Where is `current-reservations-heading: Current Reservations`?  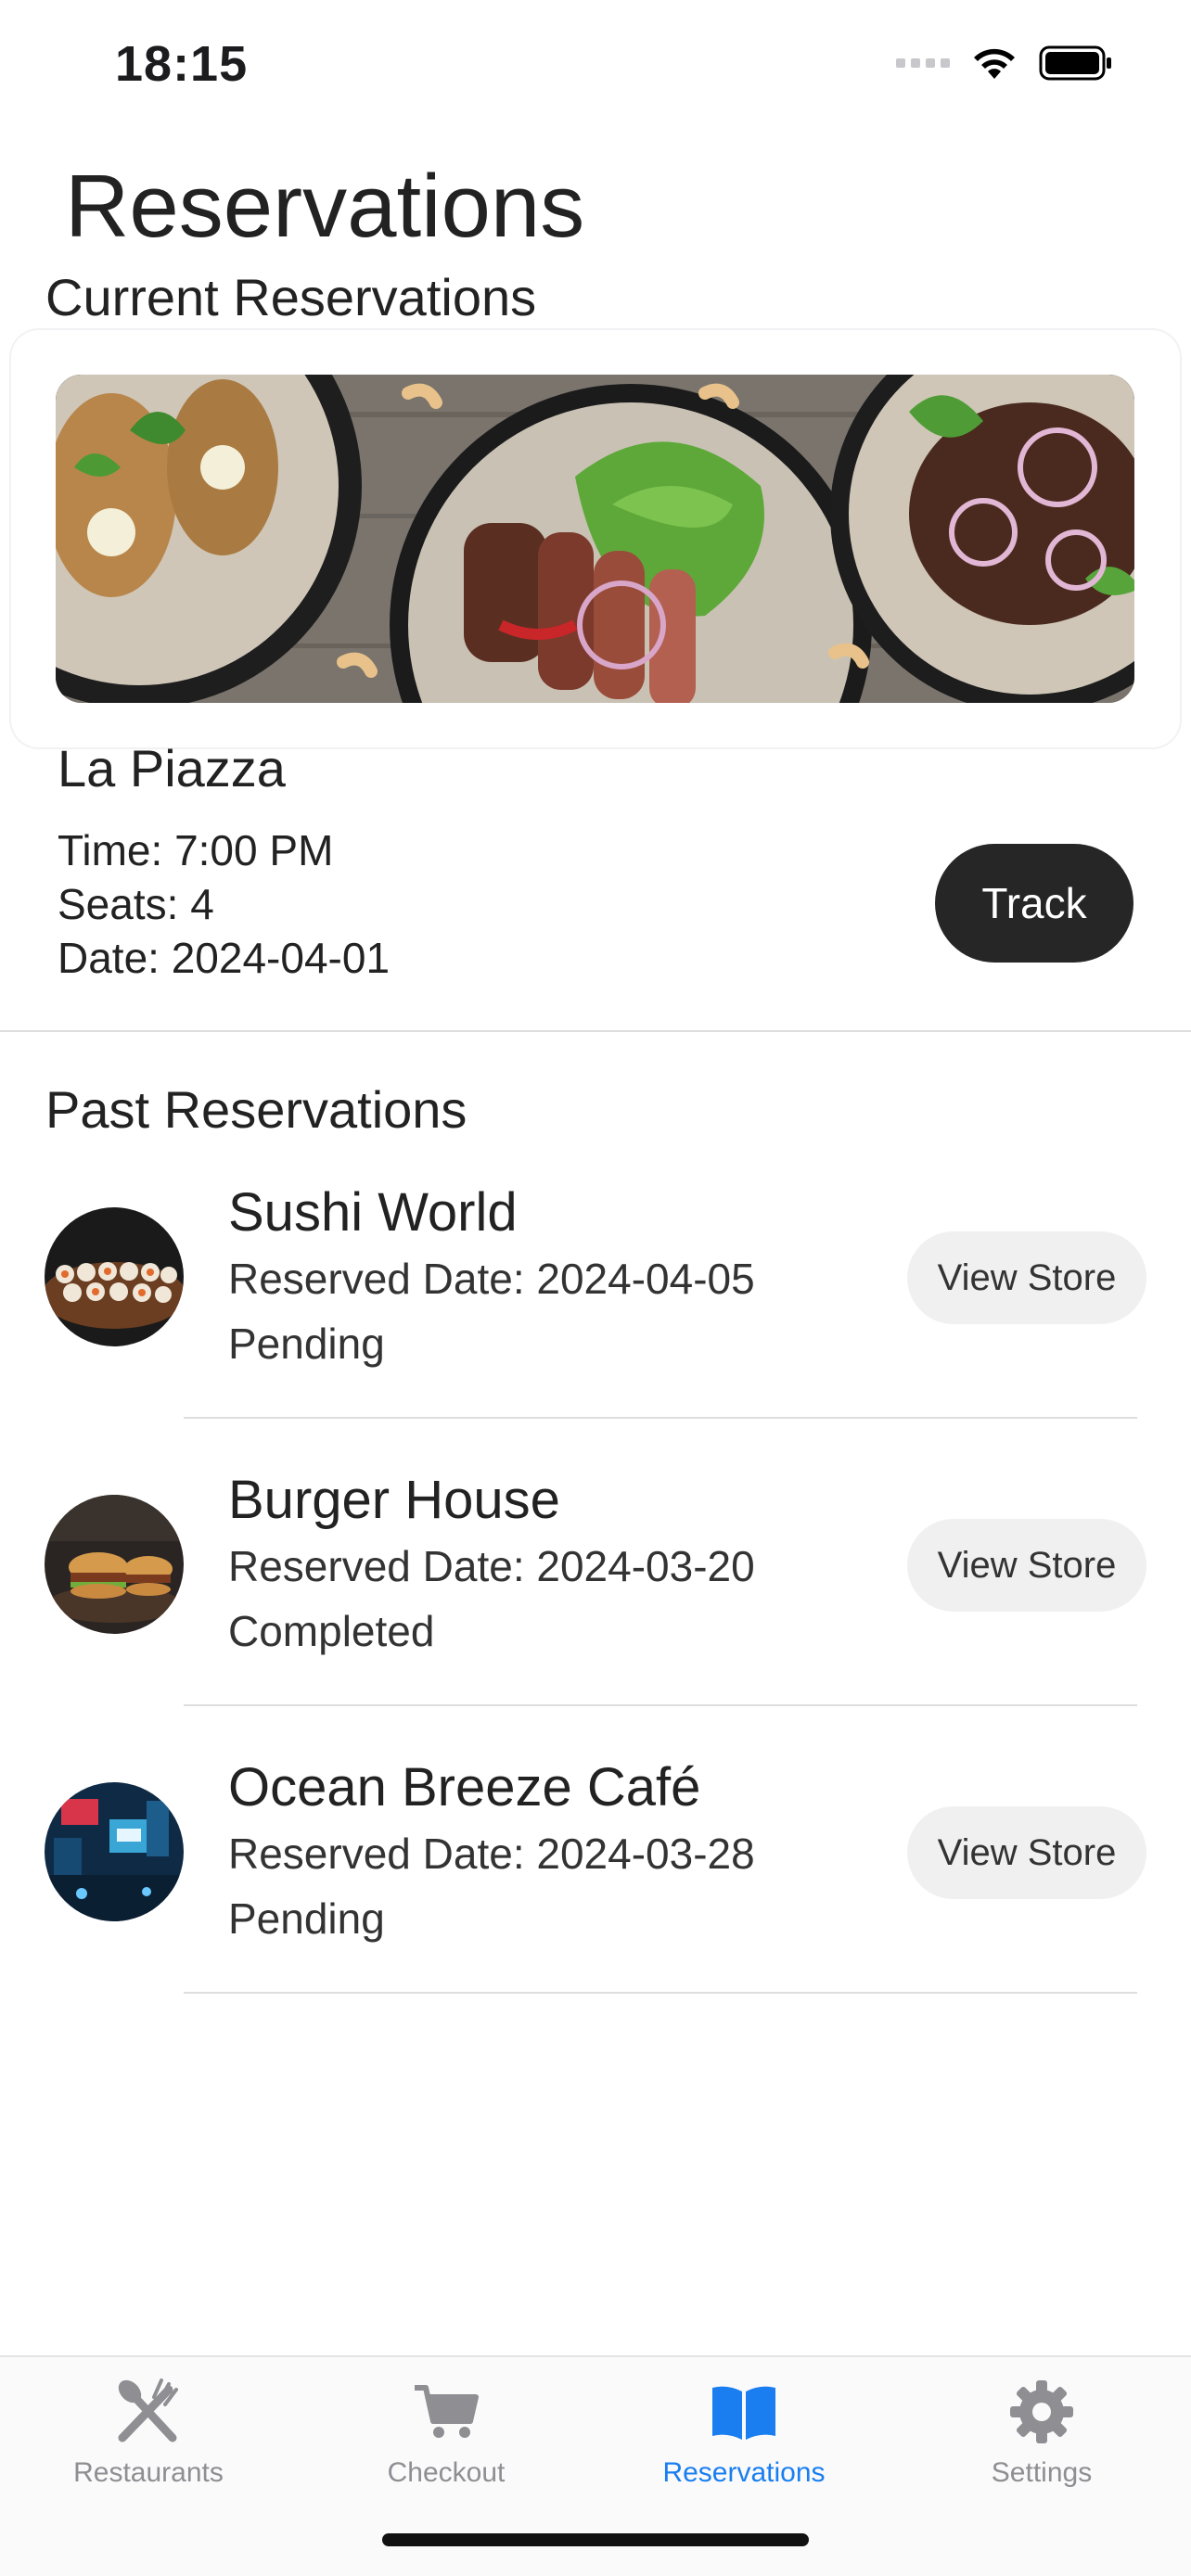 current-reservations-heading: Current Reservations is located at coordinates (291, 297).